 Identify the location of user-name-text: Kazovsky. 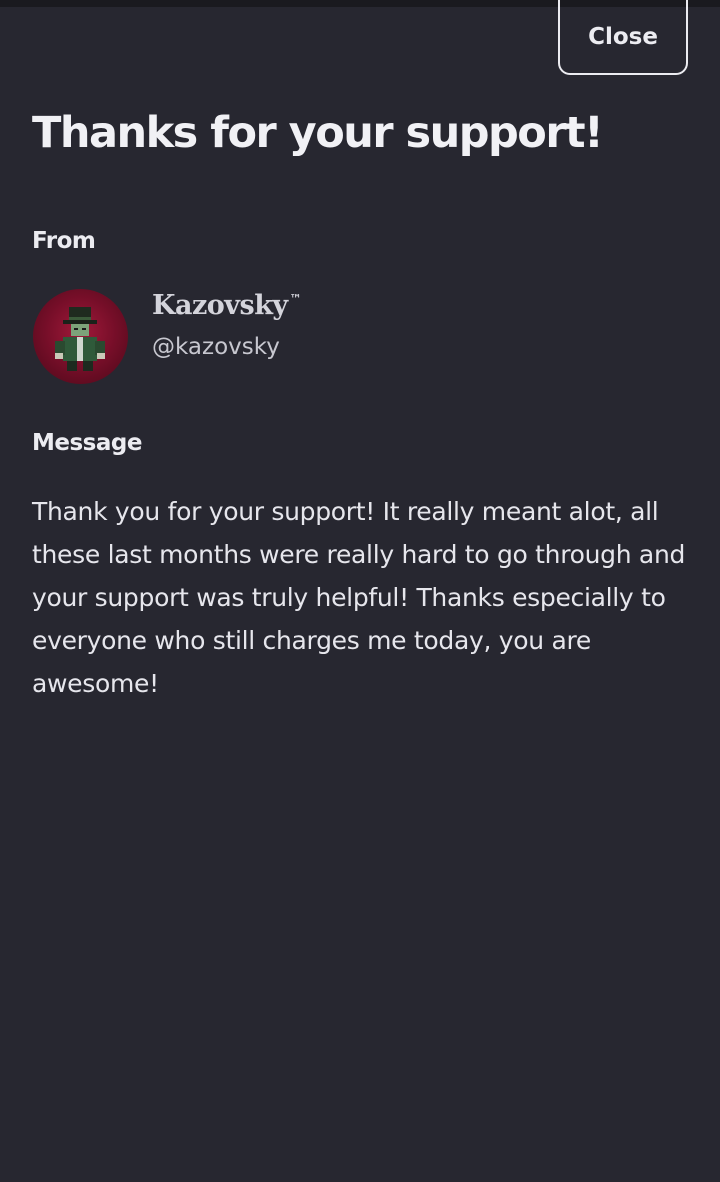
(220, 305).